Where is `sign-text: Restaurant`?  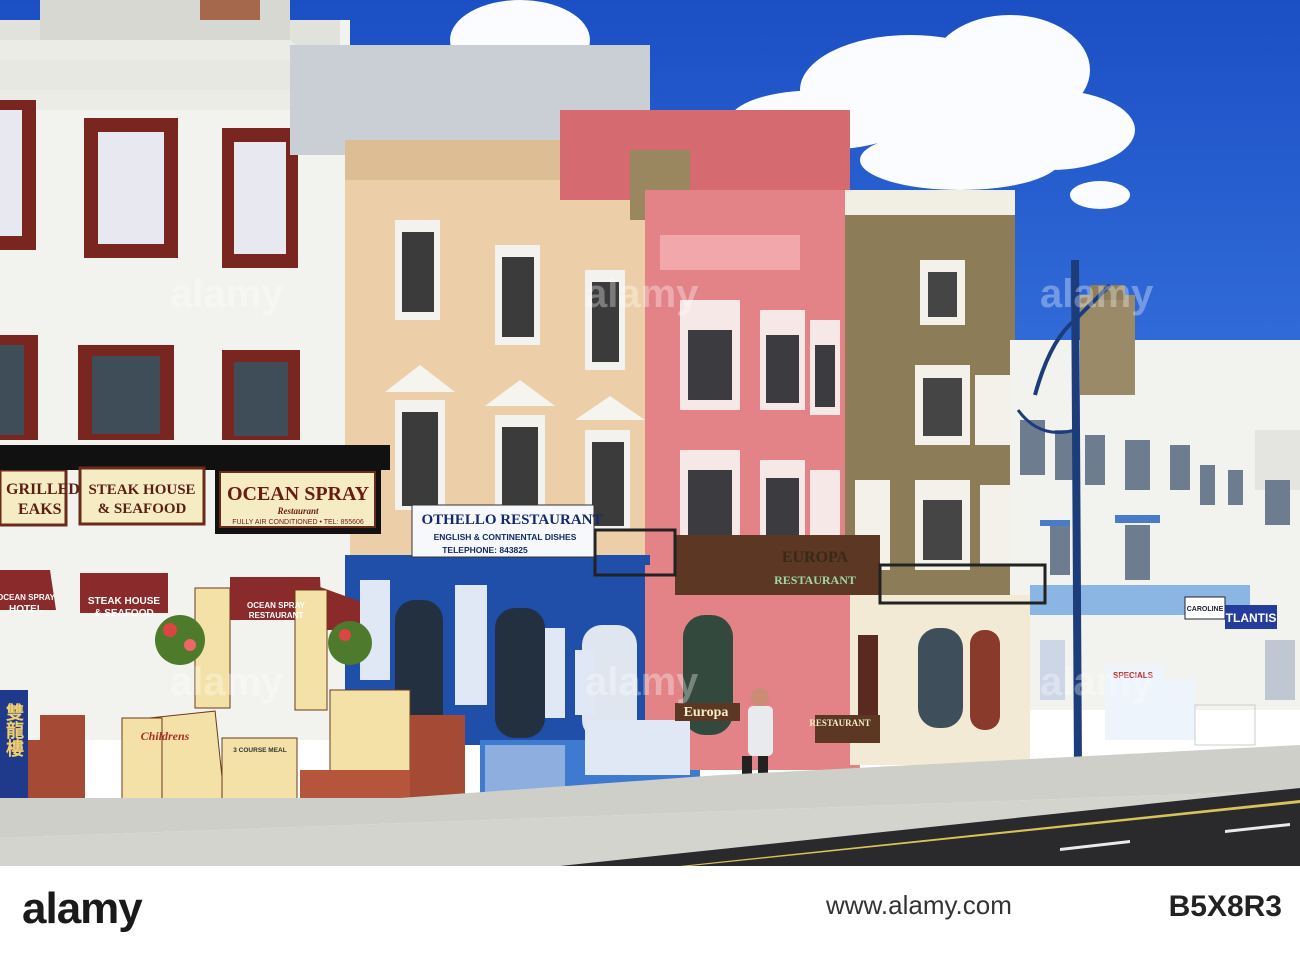
sign-text: Restaurant is located at coordinates (297, 511).